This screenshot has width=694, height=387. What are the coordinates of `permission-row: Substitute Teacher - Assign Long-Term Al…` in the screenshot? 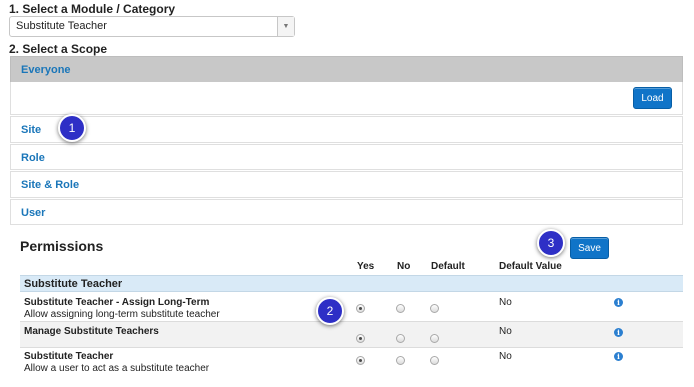 It's located at (351, 306).